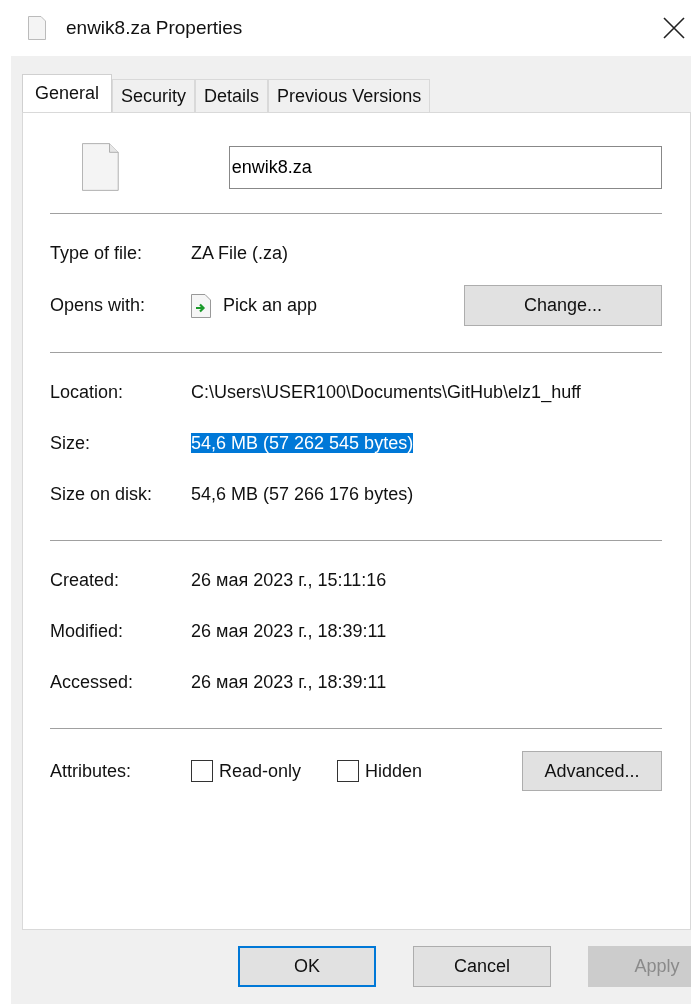 The image size is (691, 1004). Describe the element at coordinates (154, 95) in the screenshot. I see `tab: Security` at that location.